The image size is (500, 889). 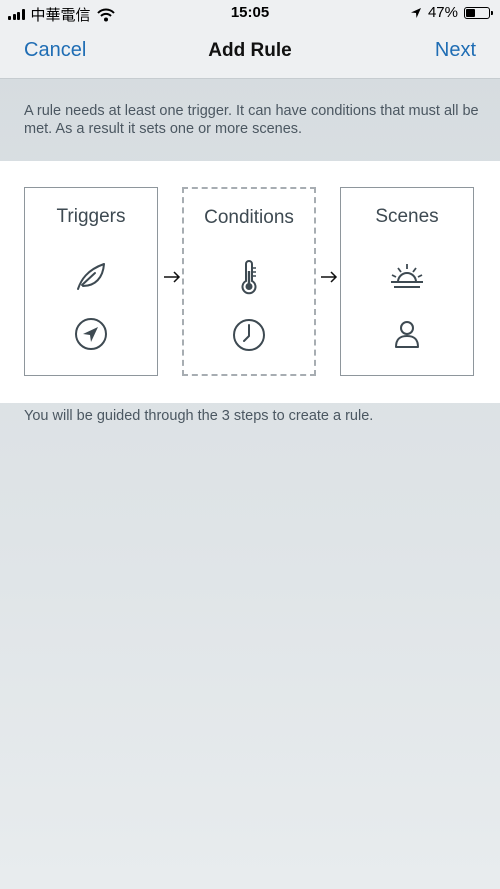 What do you see at coordinates (407, 334) in the screenshot?
I see `person-icon` at bounding box center [407, 334].